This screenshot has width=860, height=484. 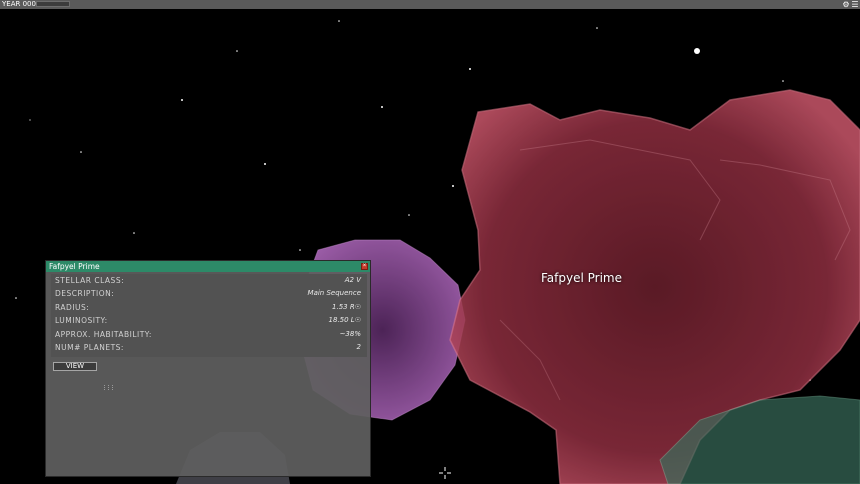 What do you see at coordinates (75, 366) in the screenshot?
I see `view-button: VIEW` at bounding box center [75, 366].